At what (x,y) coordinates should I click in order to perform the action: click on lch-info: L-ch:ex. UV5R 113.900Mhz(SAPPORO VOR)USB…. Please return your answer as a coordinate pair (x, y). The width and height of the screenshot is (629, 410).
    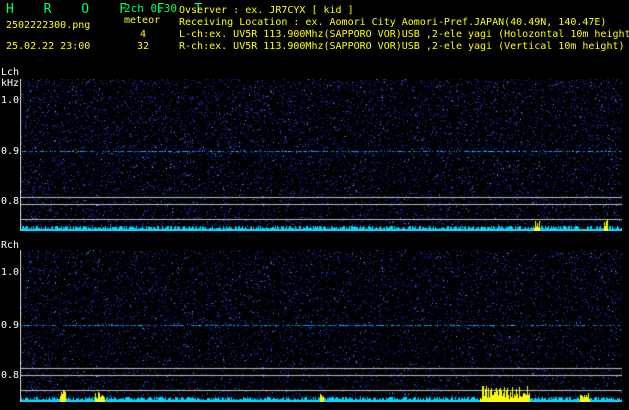
    Looking at the image, I should click on (404, 34).